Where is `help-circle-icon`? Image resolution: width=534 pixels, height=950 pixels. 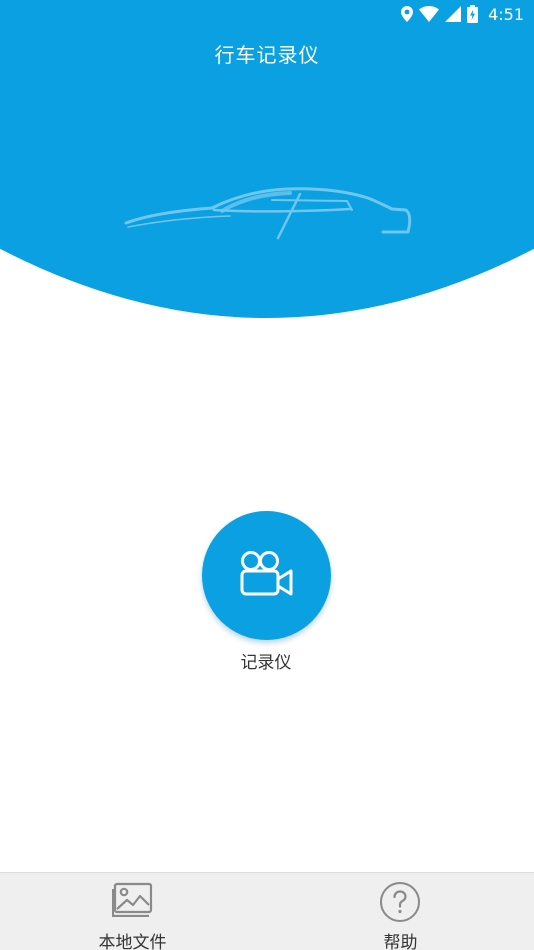
help-circle-icon is located at coordinates (400, 904).